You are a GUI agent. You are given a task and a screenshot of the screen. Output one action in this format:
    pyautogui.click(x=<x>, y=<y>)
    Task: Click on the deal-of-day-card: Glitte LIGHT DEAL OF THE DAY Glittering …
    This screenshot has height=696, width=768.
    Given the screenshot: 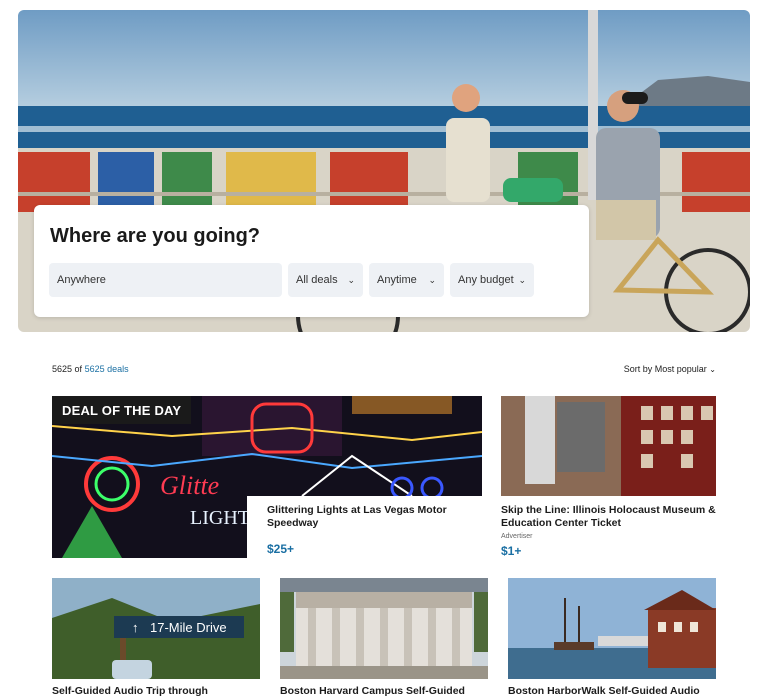 What is the action you would take?
    pyautogui.click(x=267, y=477)
    